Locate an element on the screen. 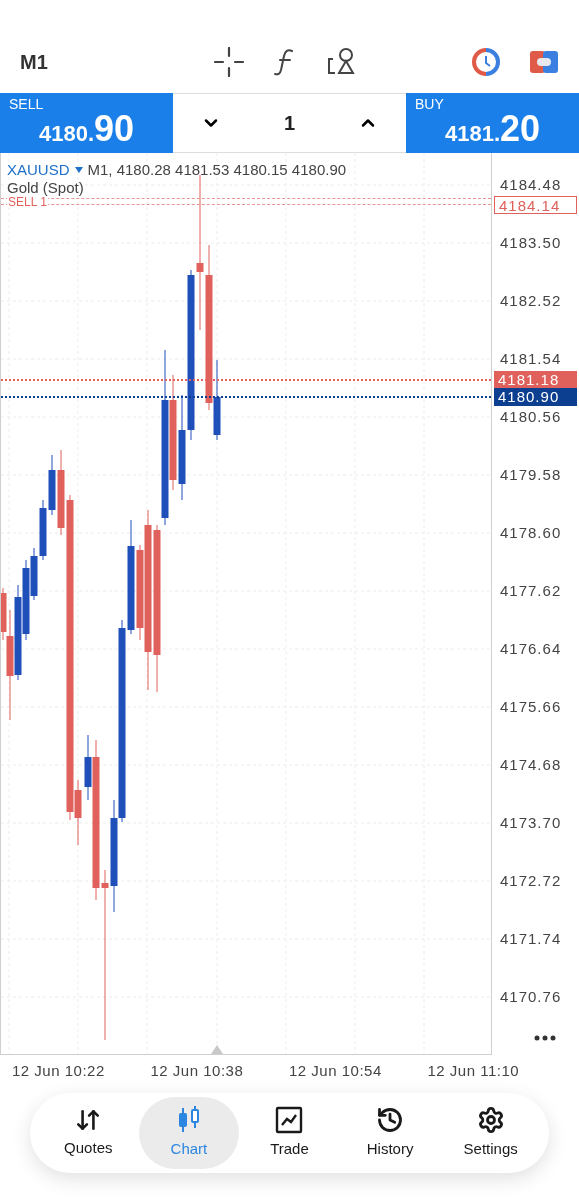  clock-icon is located at coordinates (486, 61).